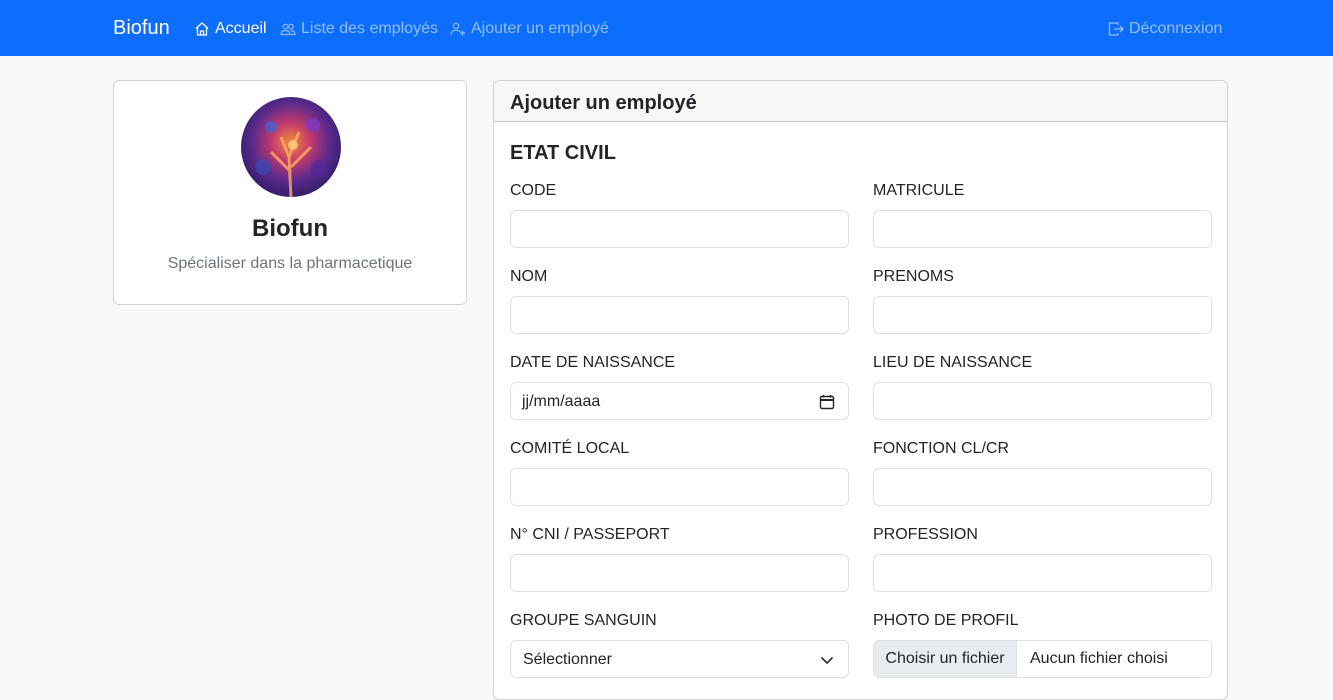  I want to click on chevron-down-icon, so click(827, 660).